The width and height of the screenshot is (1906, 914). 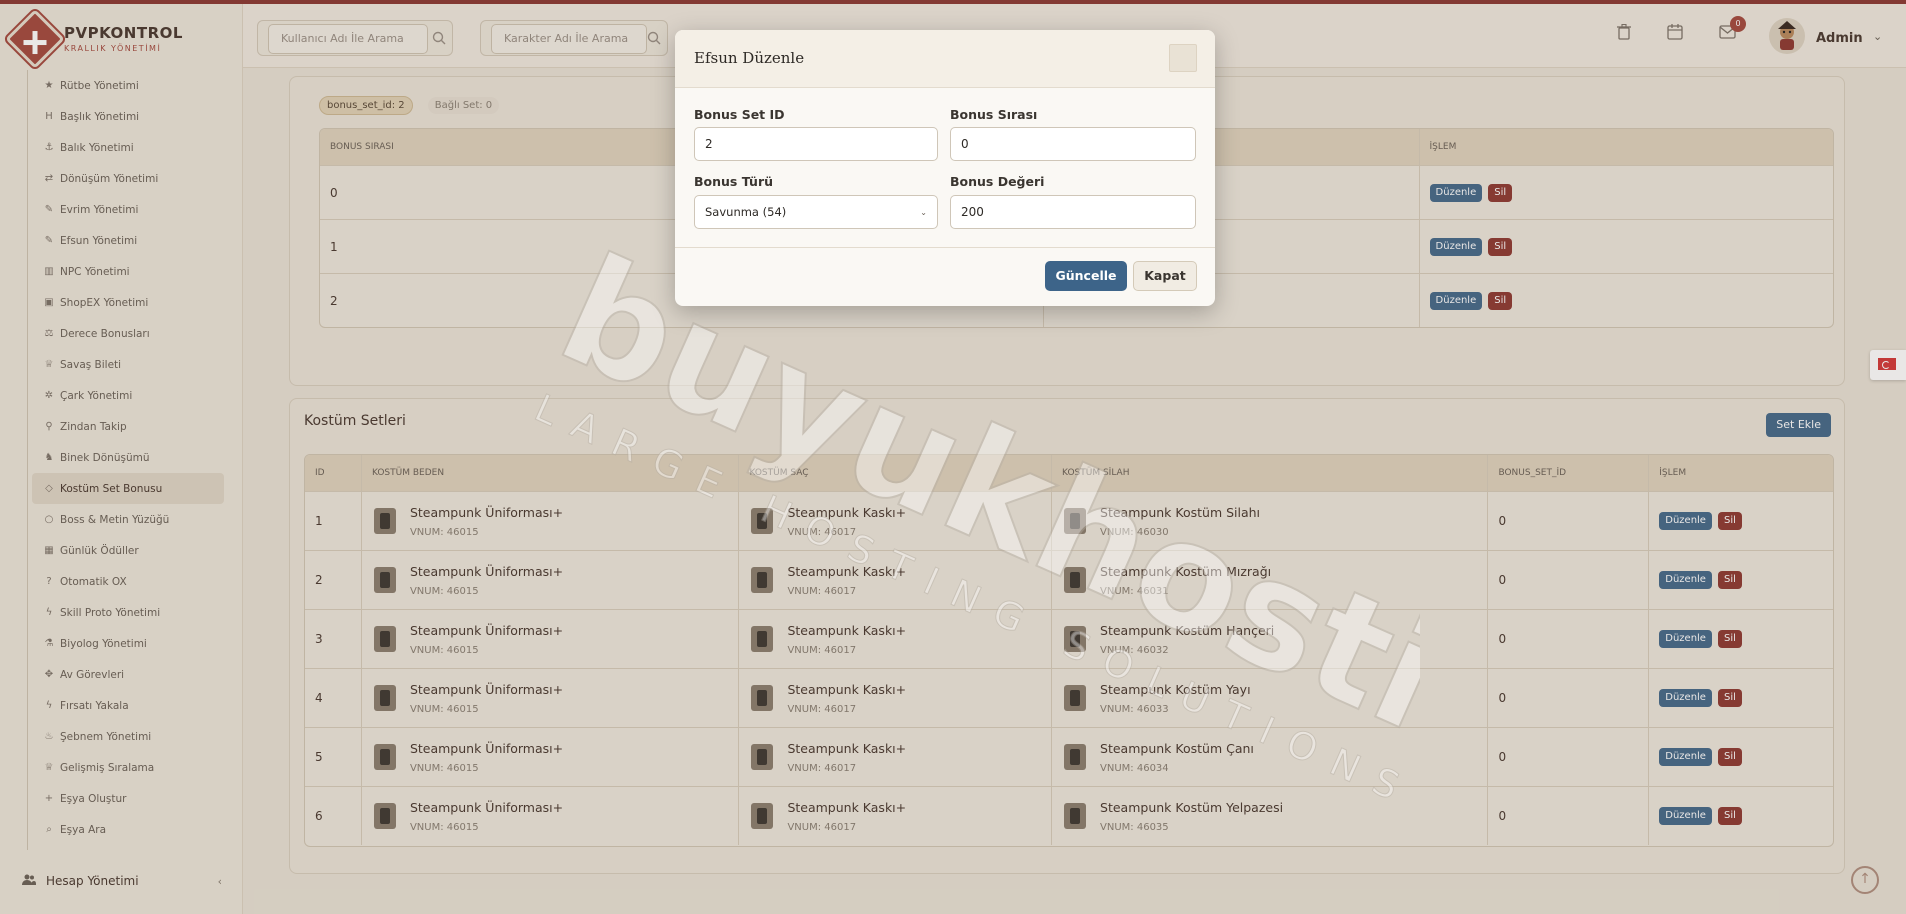 What do you see at coordinates (997, 181) in the screenshot?
I see `bonus-value-label: Bonus Değeri` at bounding box center [997, 181].